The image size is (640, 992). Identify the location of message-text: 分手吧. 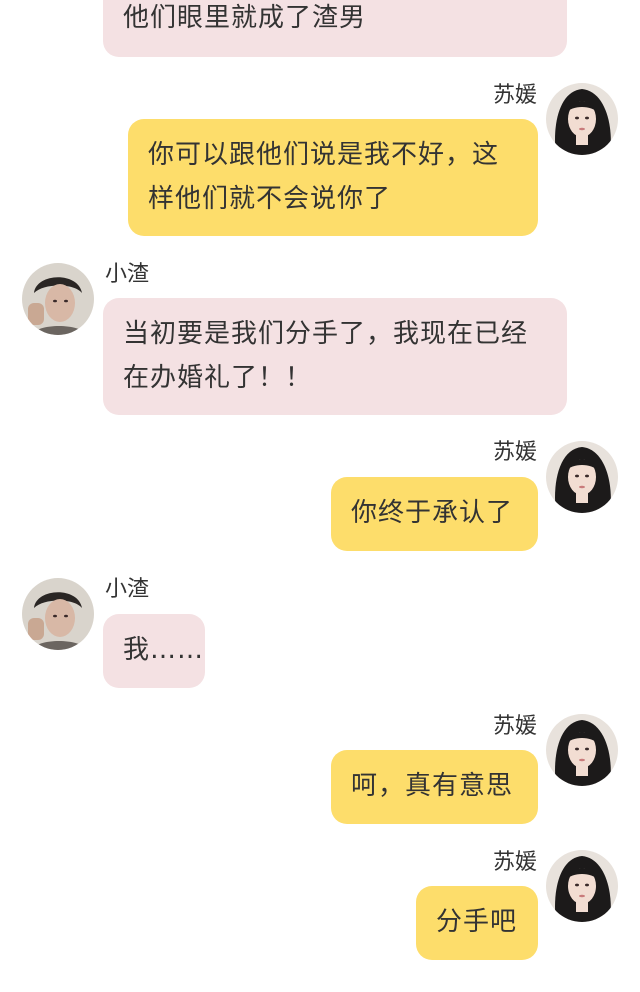
(477, 922).